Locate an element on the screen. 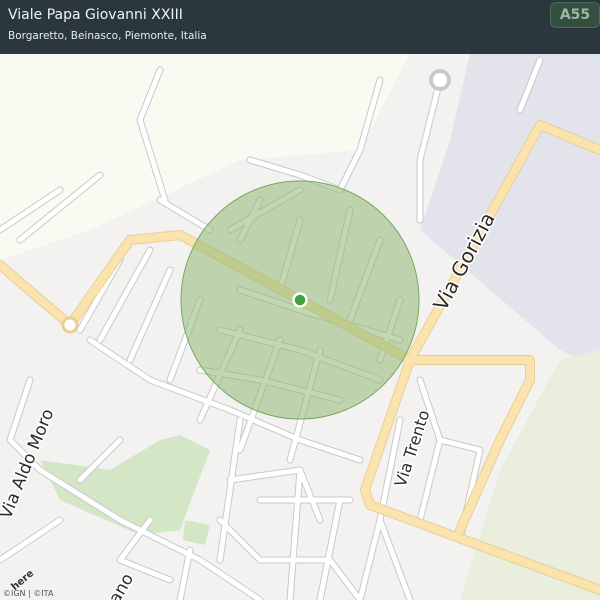  map-attribution: ©IGN | ©ITA is located at coordinates (28, 593).